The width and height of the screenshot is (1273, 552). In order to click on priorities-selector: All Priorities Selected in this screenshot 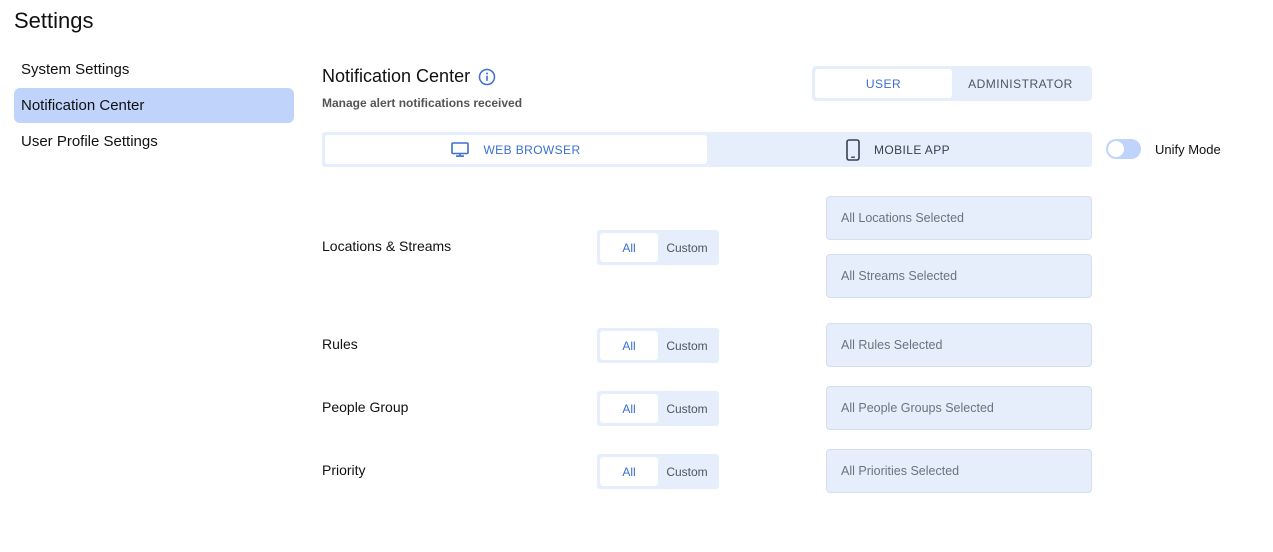, I will do `click(959, 471)`.